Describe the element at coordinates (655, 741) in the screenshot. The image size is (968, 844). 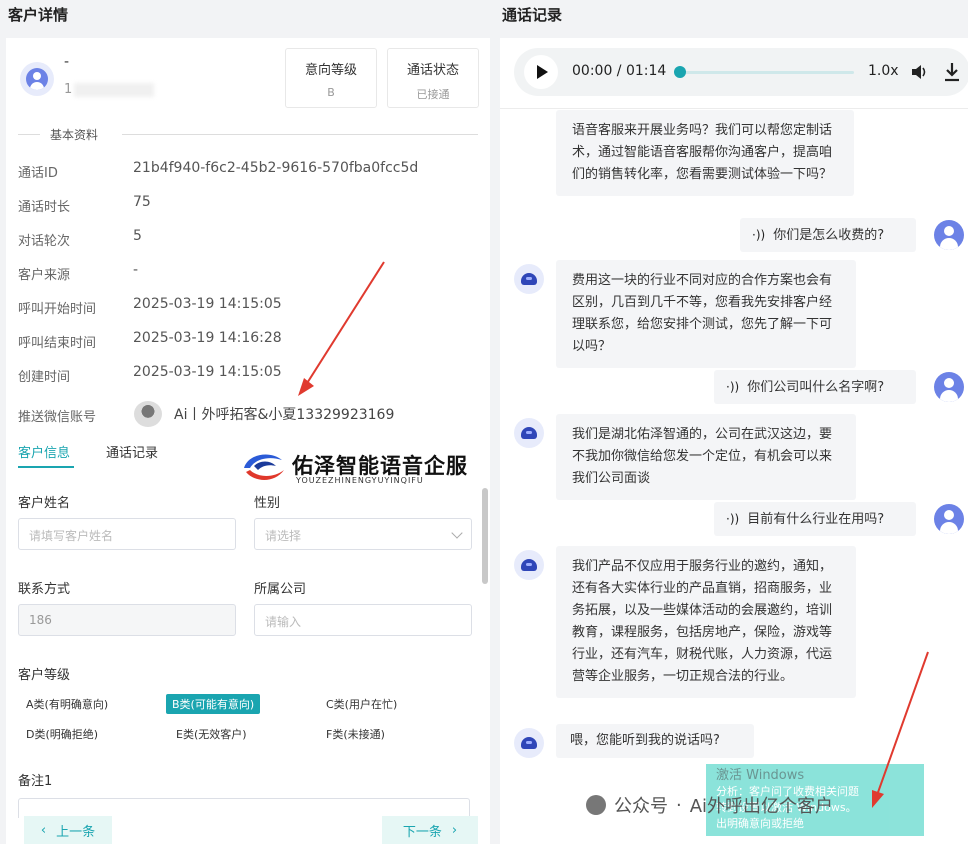
I see `bot-message: 喂，您能听到我的说话吗?` at that location.